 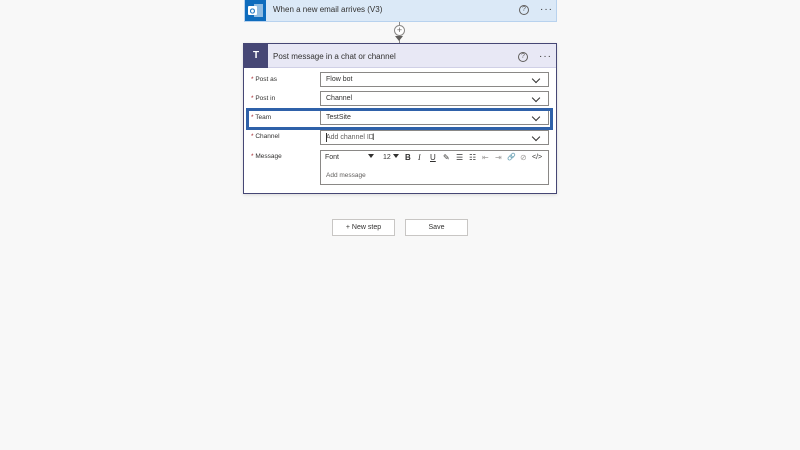 What do you see at coordinates (446, 157) in the screenshot?
I see `color-picker-icon: ✎` at bounding box center [446, 157].